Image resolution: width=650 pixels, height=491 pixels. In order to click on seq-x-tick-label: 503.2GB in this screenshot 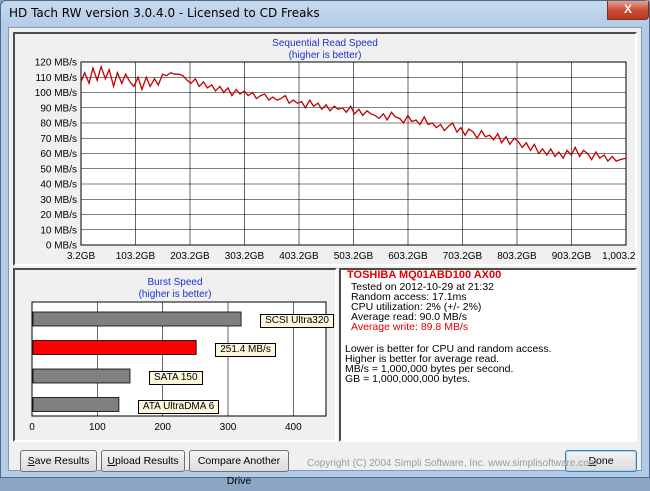, I will do `click(354, 256)`.